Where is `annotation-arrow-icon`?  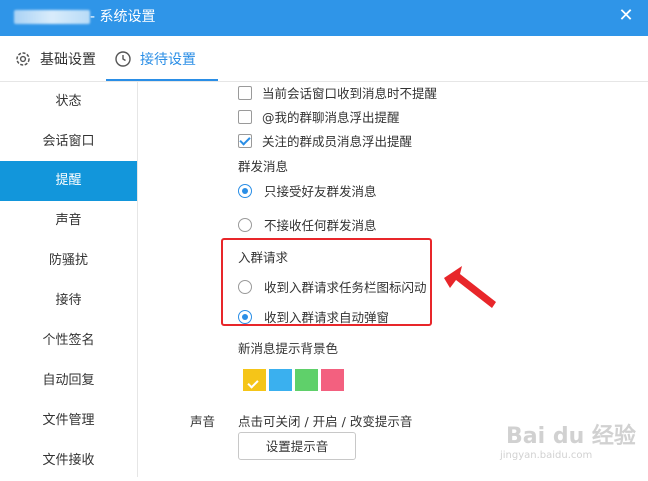
annotation-arrow-icon is located at coordinates (470, 287).